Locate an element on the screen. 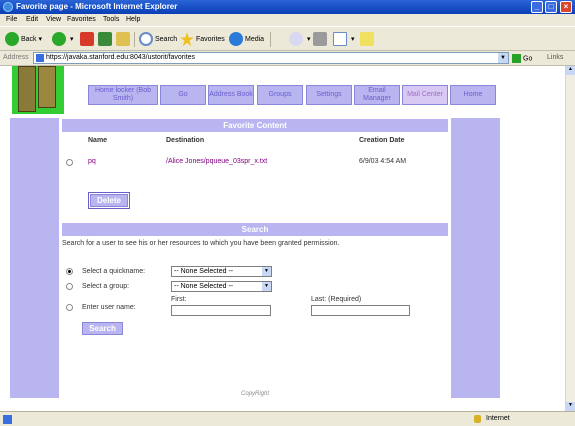 This screenshot has width=575, height=426. favorite-destination-link: /Alice Jones/pqueue_03spr_x.txt is located at coordinates (216, 161).